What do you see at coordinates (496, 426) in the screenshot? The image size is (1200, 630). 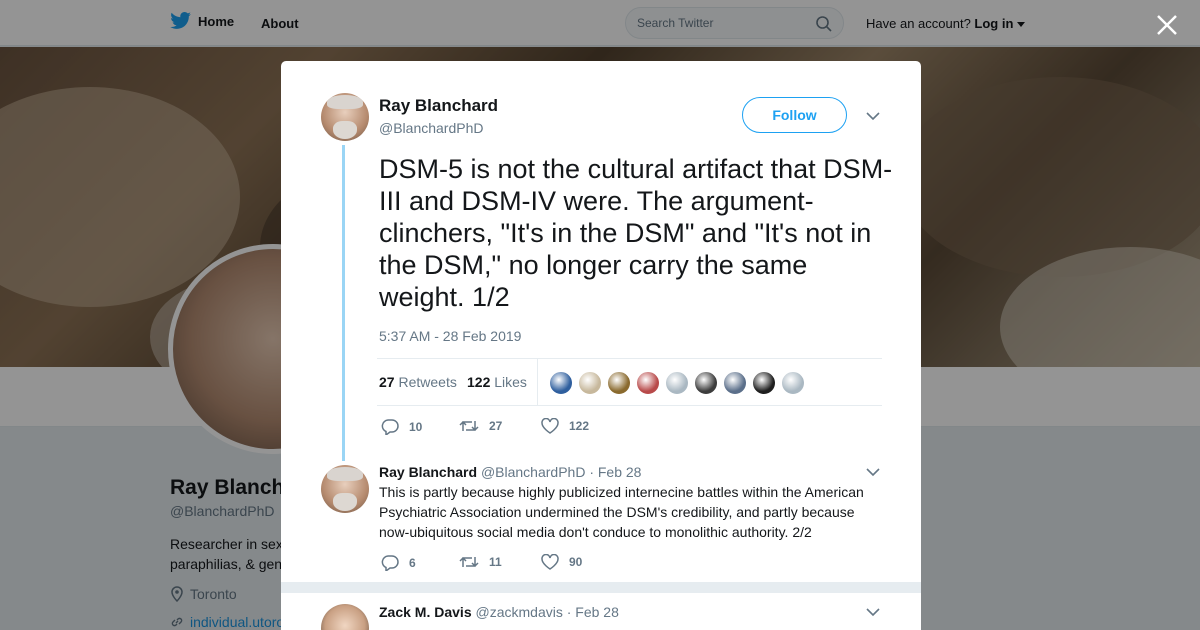 I see `retweet-count: 27` at bounding box center [496, 426].